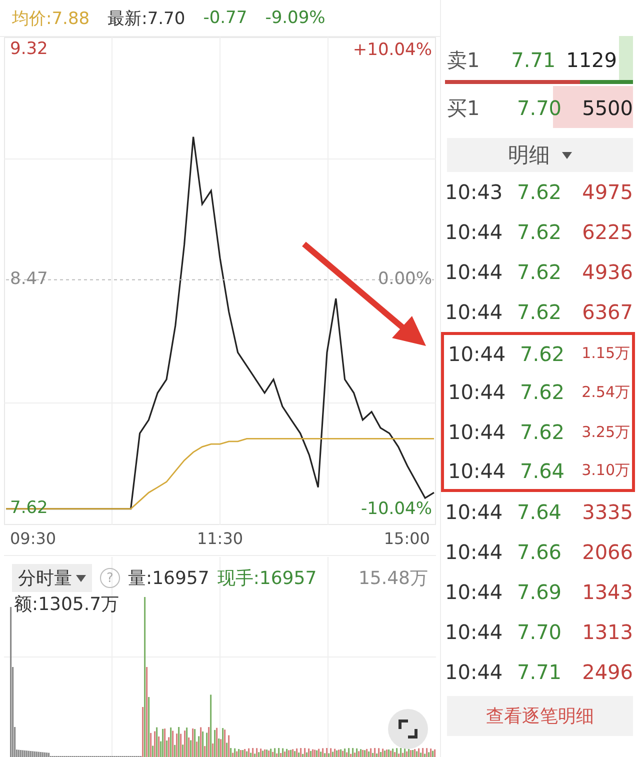 This screenshot has width=640, height=757. I want to click on trade-price: 7.69, so click(540, 592).